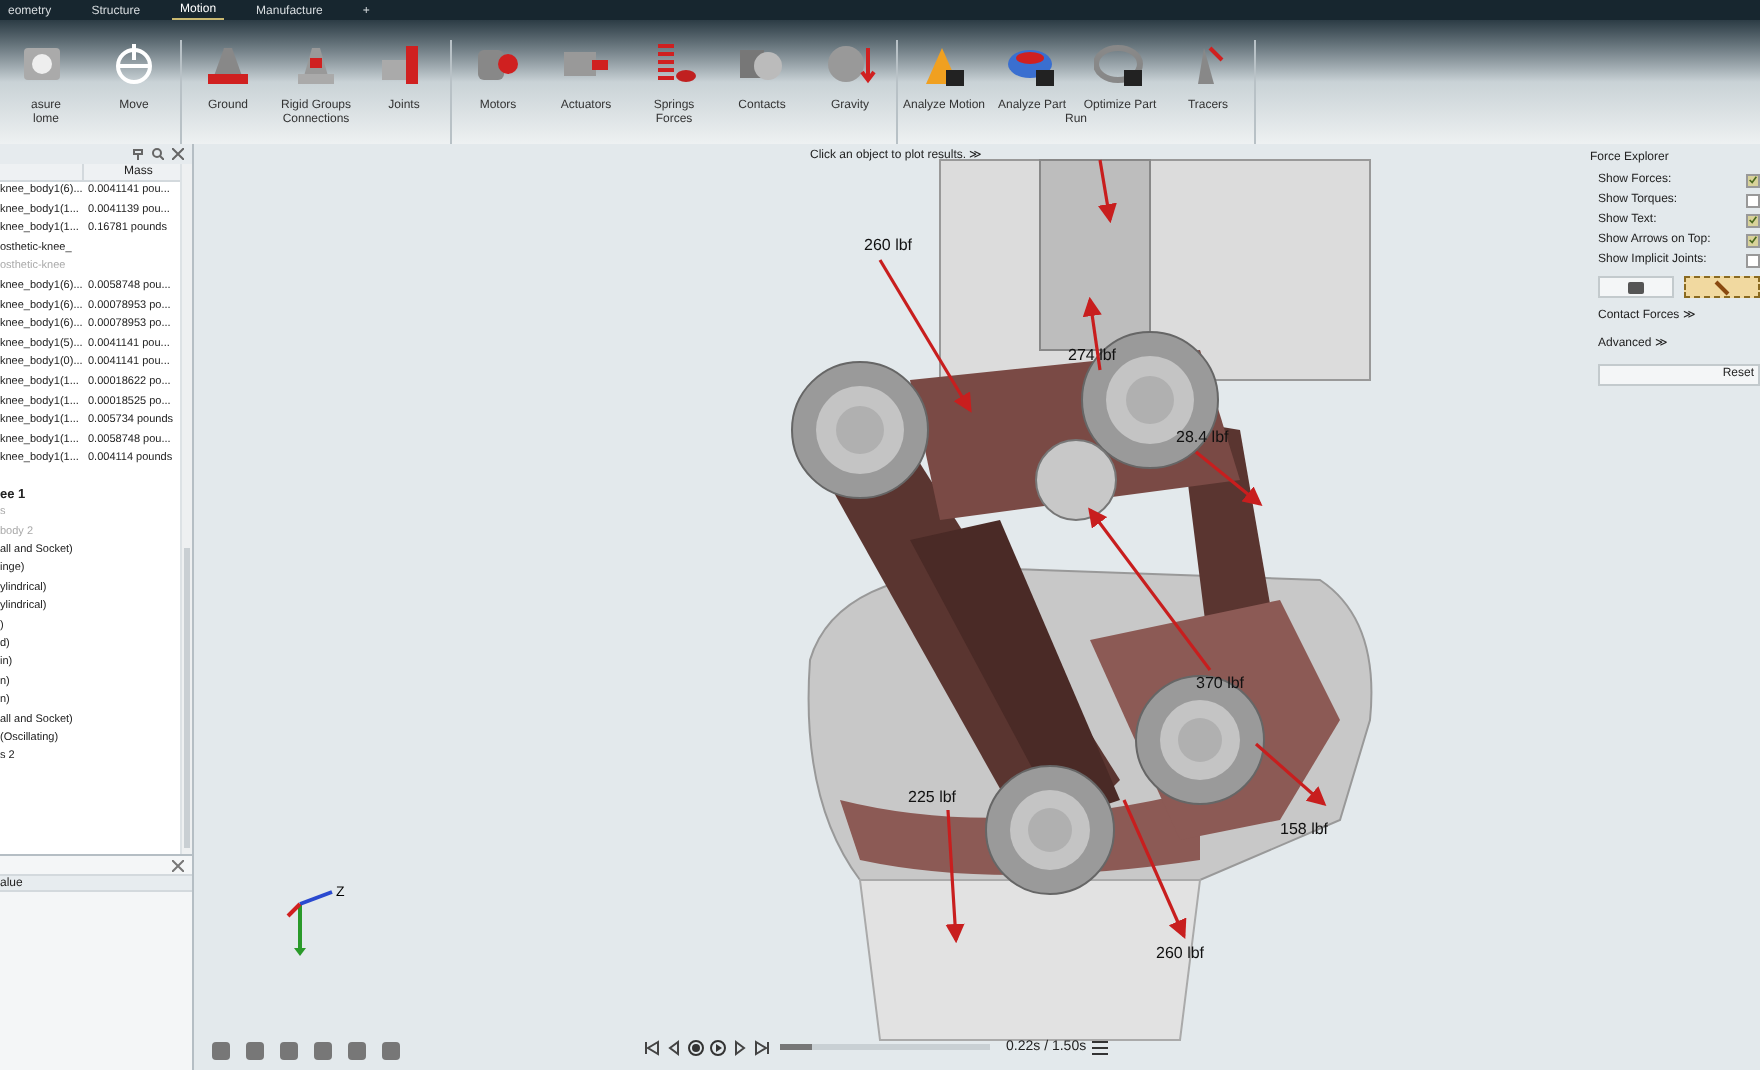 The height and width of the screenshot is (1070, 1760). I want to click on force-label: 225 lbf, so click(932, 797).